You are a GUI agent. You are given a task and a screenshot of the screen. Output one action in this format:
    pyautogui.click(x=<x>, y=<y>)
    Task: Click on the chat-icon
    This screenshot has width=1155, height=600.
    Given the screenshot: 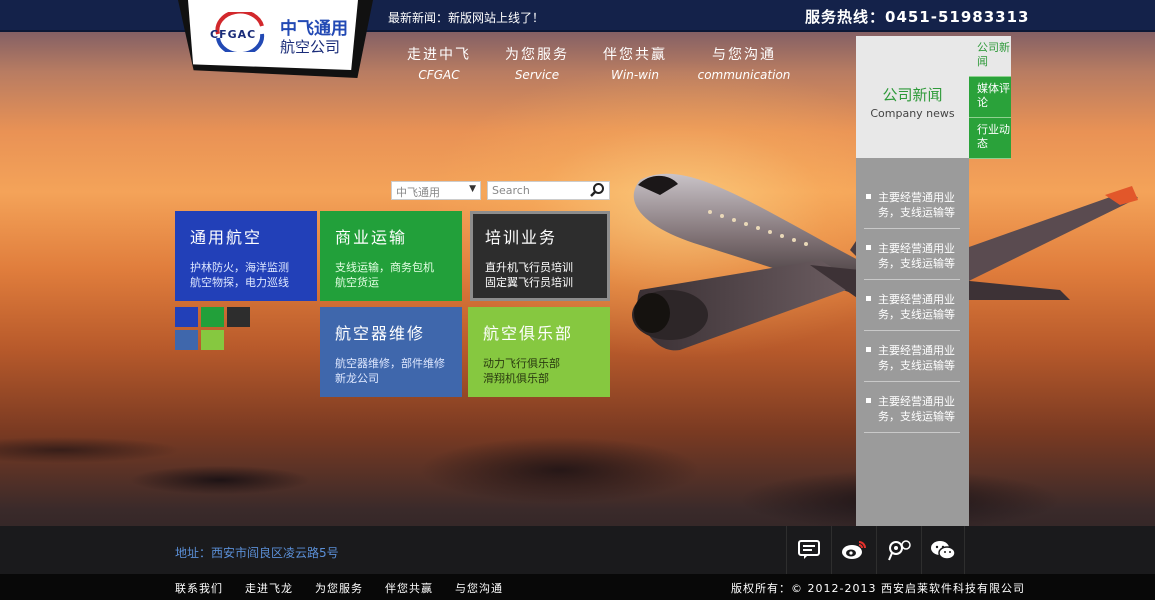 What is the action you would take?
    pyautogui.click(x=808, y=550)
    